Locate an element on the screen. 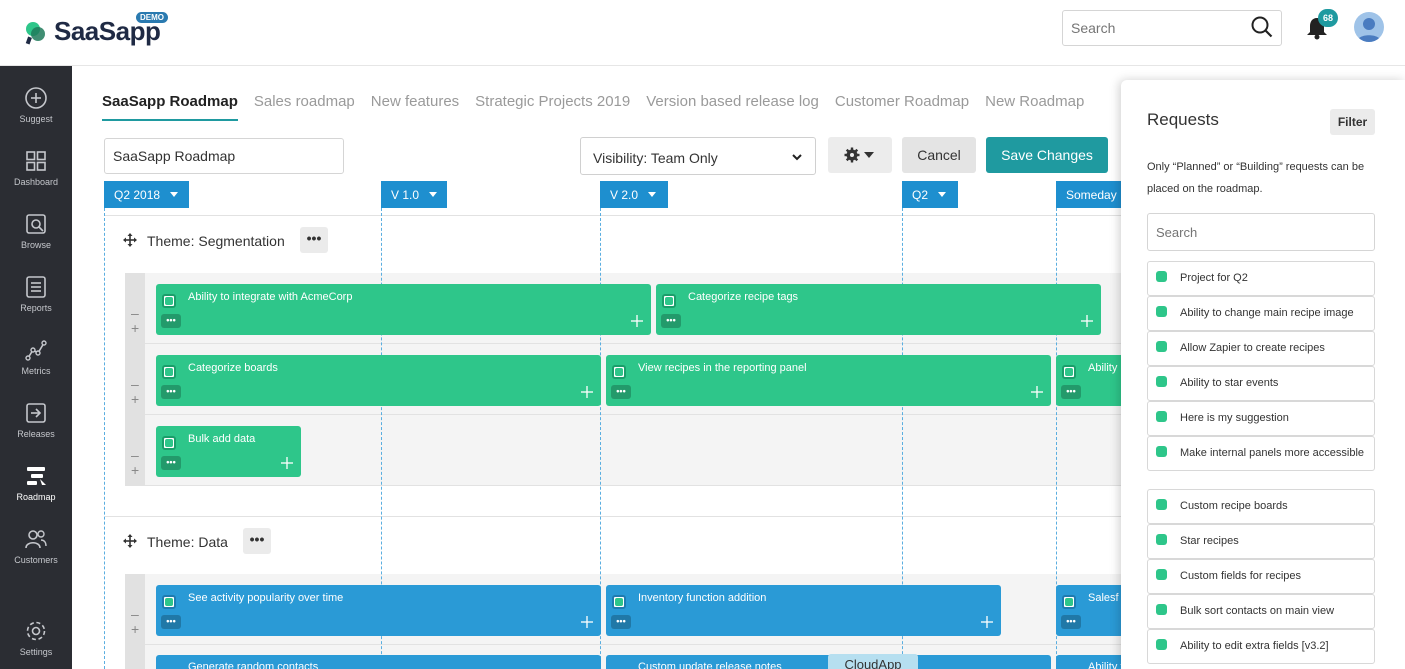  global-search-input is located at coordinates (1172, 28).